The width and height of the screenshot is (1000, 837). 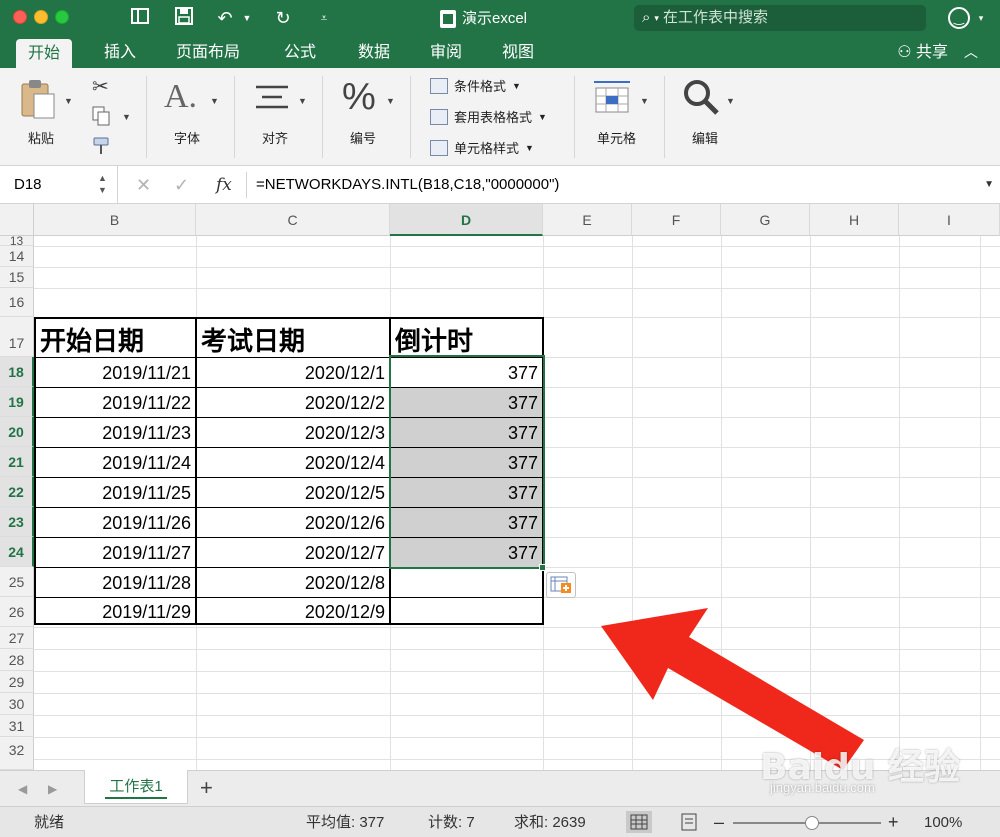 I want to click on table-header-cell: 倒计时, so click(x=466, y=337).